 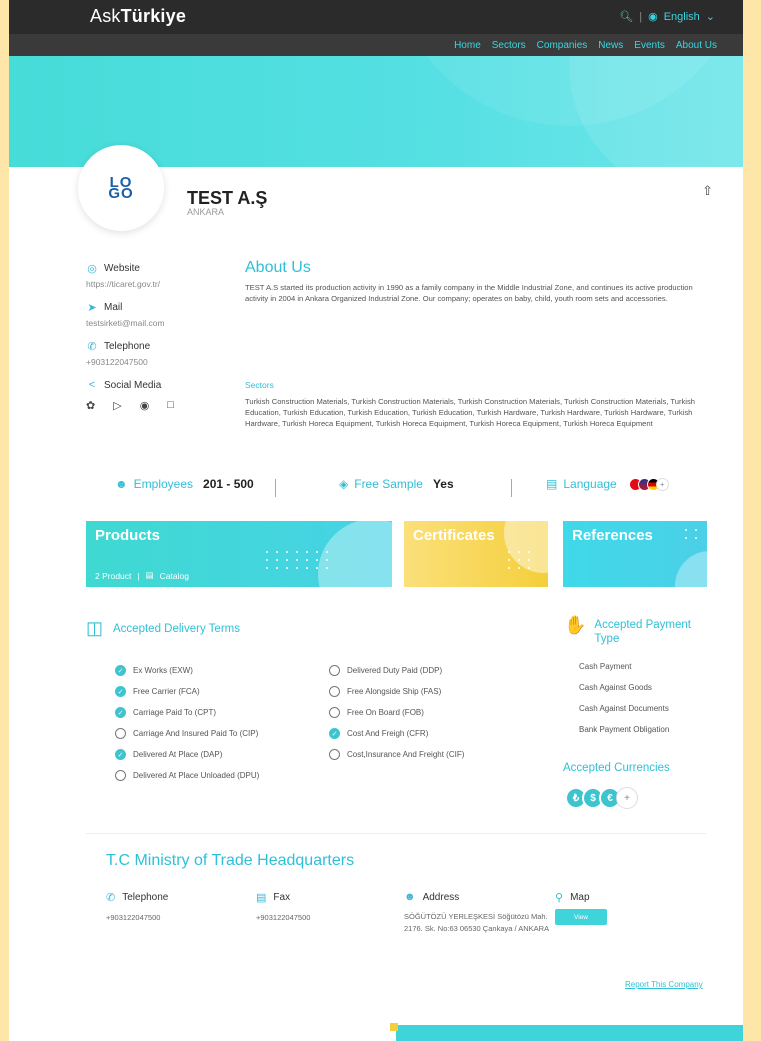 What do you see at coordinates (667, 17) in the screenshot?
I see `language-switcher: 🔍︎ | ◉ English ⌄` at bounding box center [667, 17].